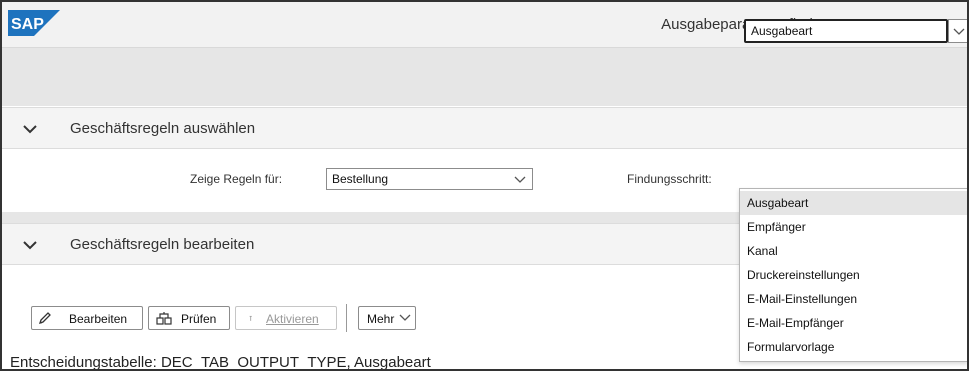  What do you see at coordinates (292, 319) in the screenshot?
I see `activate-label: Aktivieren` at bounding box center [292, 319].